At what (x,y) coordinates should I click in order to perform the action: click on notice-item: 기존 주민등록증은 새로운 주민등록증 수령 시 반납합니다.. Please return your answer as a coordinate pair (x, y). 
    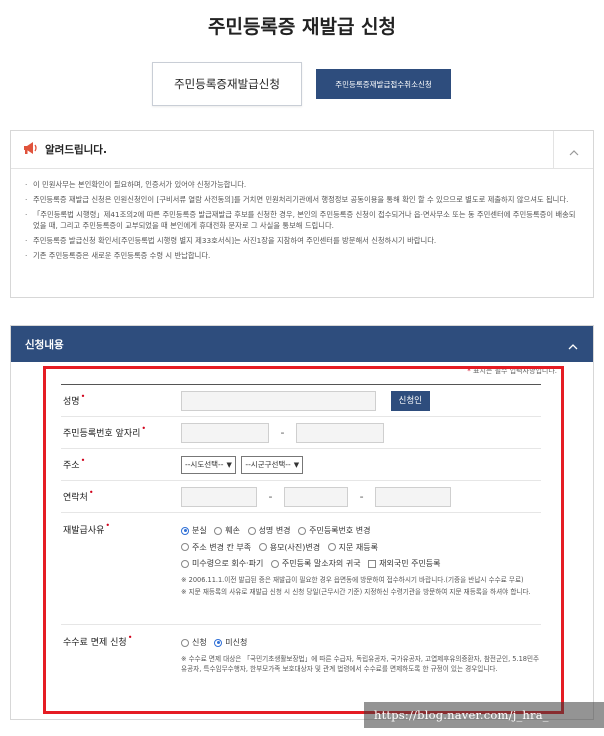
    Looking at the image, I should click on (302, 255).